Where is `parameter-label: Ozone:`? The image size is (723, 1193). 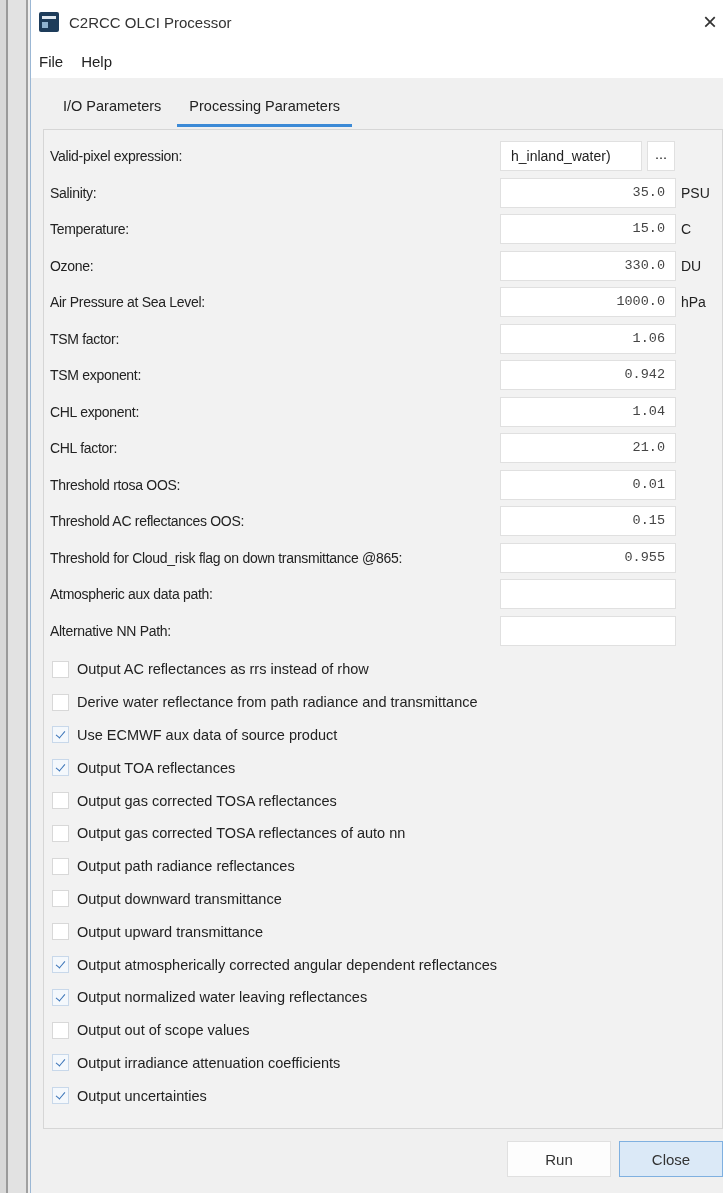
parameter-label: Ozone: is located at coordinates (72, 265).